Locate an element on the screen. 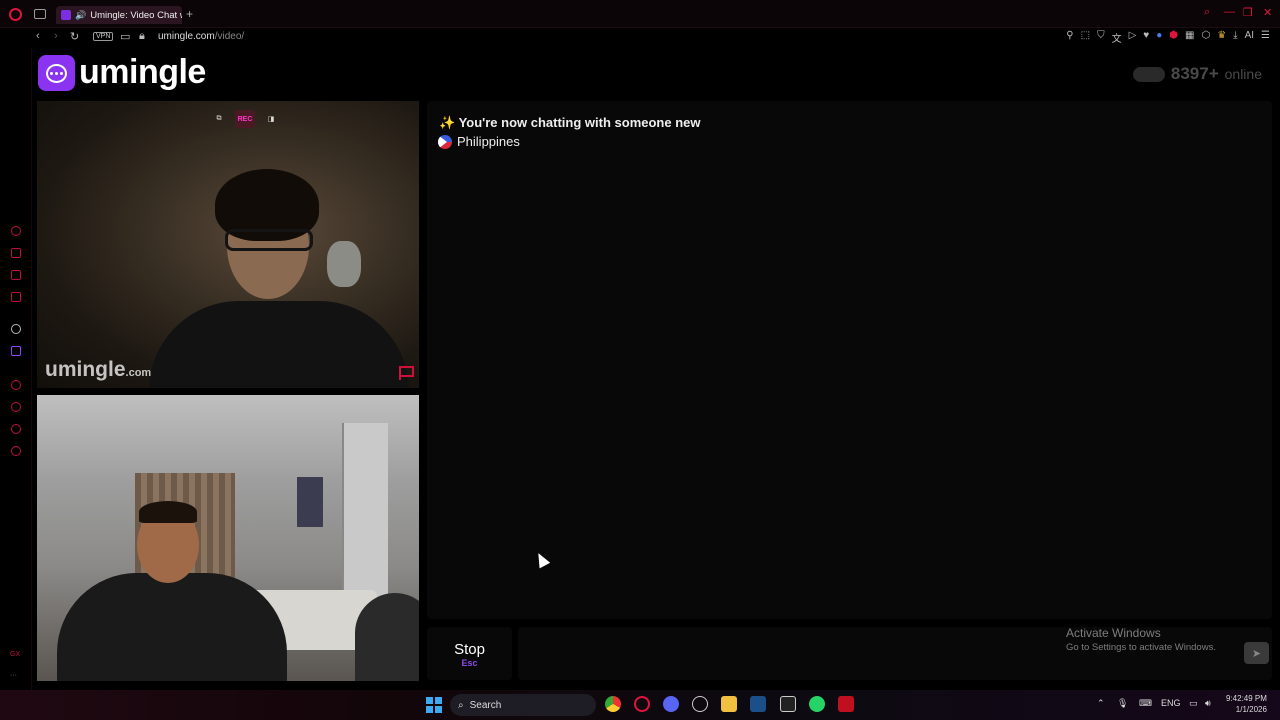 The height and width of the screenshot is (720, 1280). opera-gx-icon is located at coordinates (642, 704).